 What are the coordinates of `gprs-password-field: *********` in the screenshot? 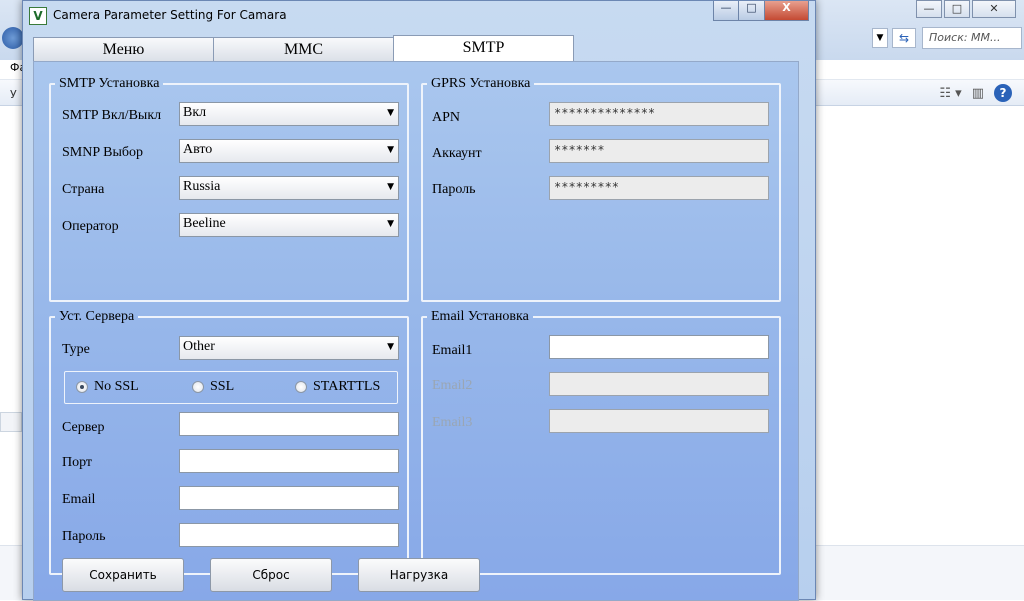 It's located at (659, 188).